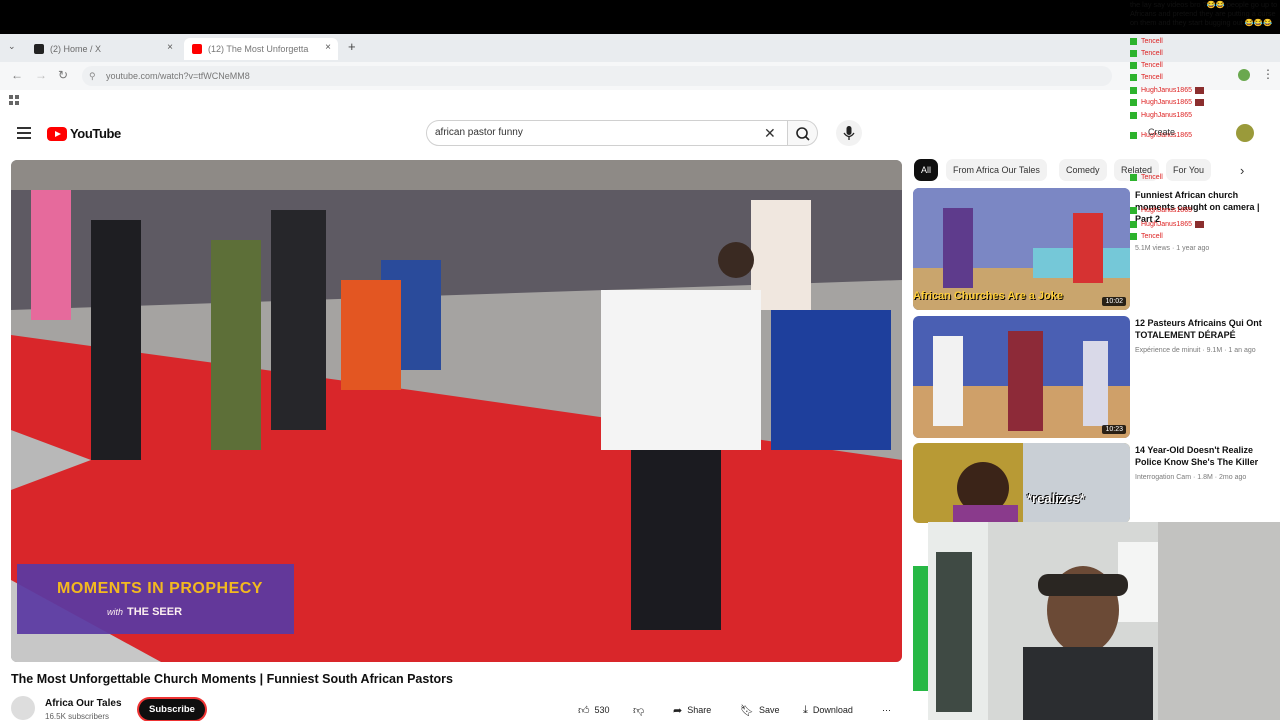 Image resolution: width=1280 pixels, height=721 pixels. What do you see at coordinates (63, 75) in the screenshot?
I see `reload-icon: ↻` at bounding box center [63, 75].